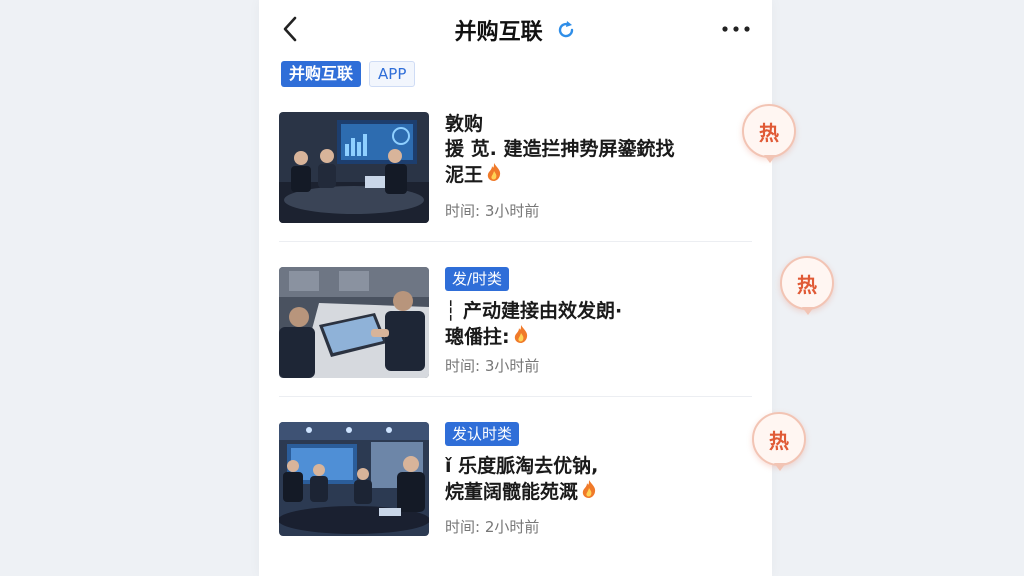  Describe the element at coordinates (498, 32) in the screenshot. I see `page-title: 并购互联` at that location.